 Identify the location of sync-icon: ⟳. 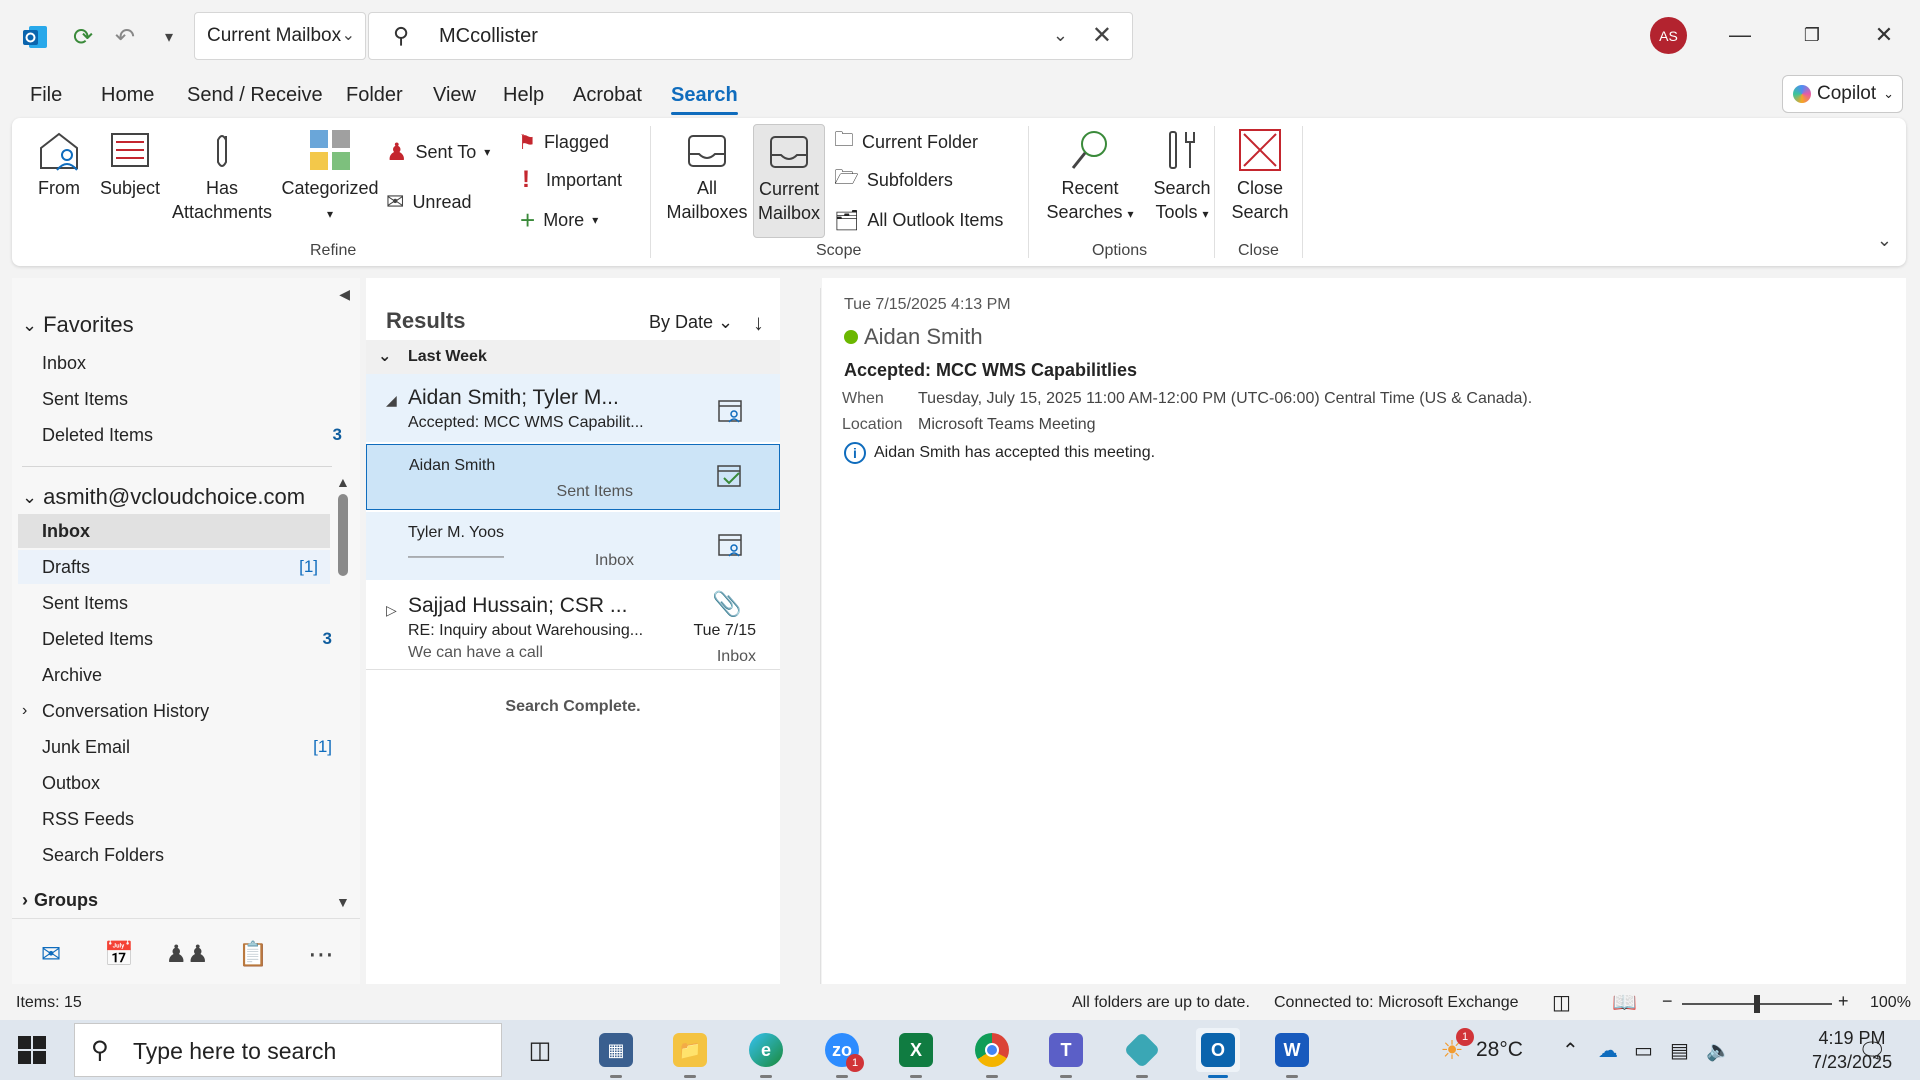
(83, 37).